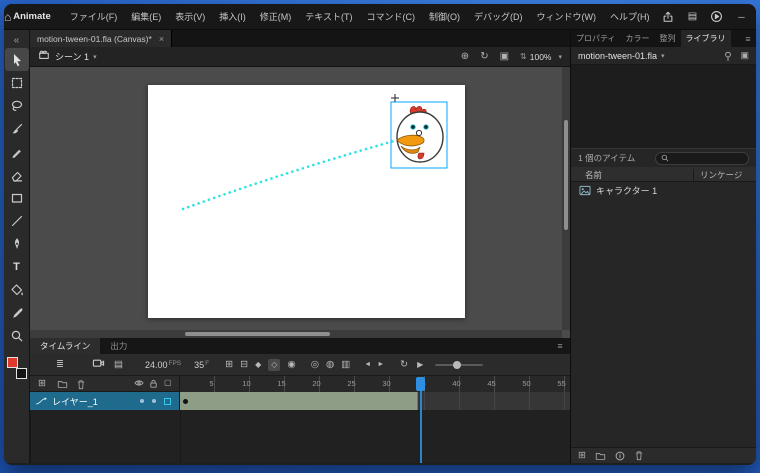 This screenshot has width=760, height=473. I want to click on keyframe-dot, so click(185, 401).